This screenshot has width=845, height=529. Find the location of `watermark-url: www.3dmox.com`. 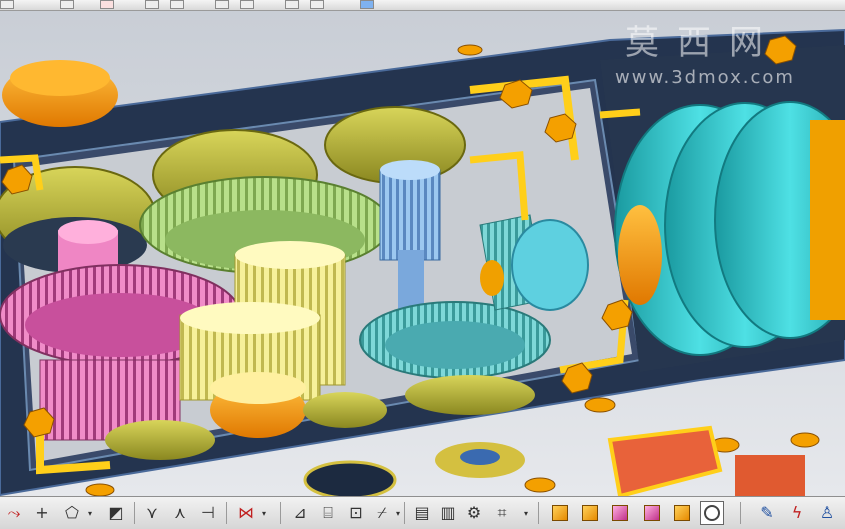

watermark-url: www.3dmox.com is located at coordinates (705, 77).